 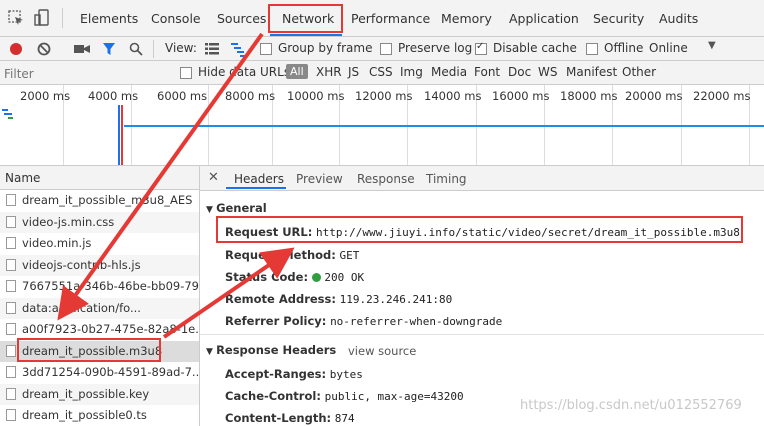 I want to click on list-item: video.min.js, so click(x=99, y=244).